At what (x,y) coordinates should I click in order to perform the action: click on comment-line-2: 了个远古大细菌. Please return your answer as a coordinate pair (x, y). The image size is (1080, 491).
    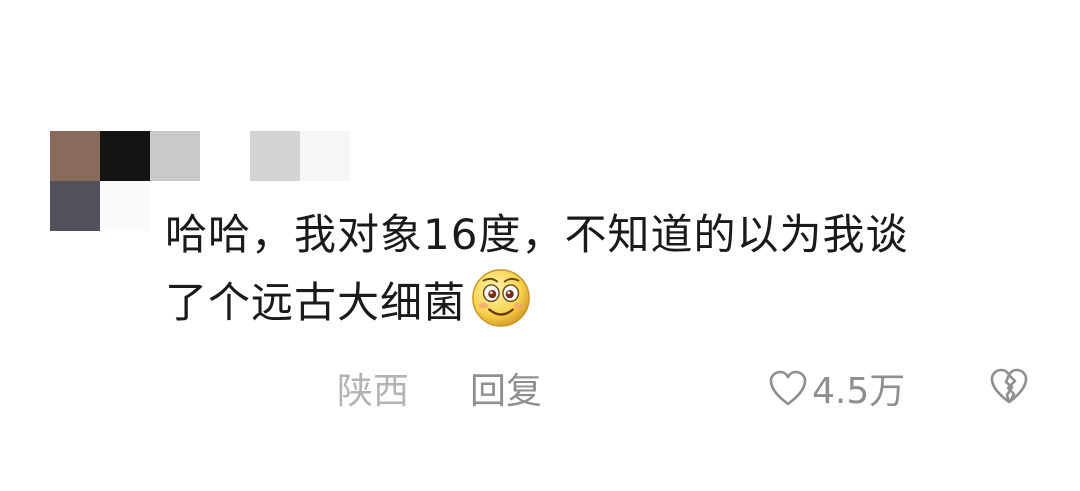
    Looking at the image, I should click on (605, 301).